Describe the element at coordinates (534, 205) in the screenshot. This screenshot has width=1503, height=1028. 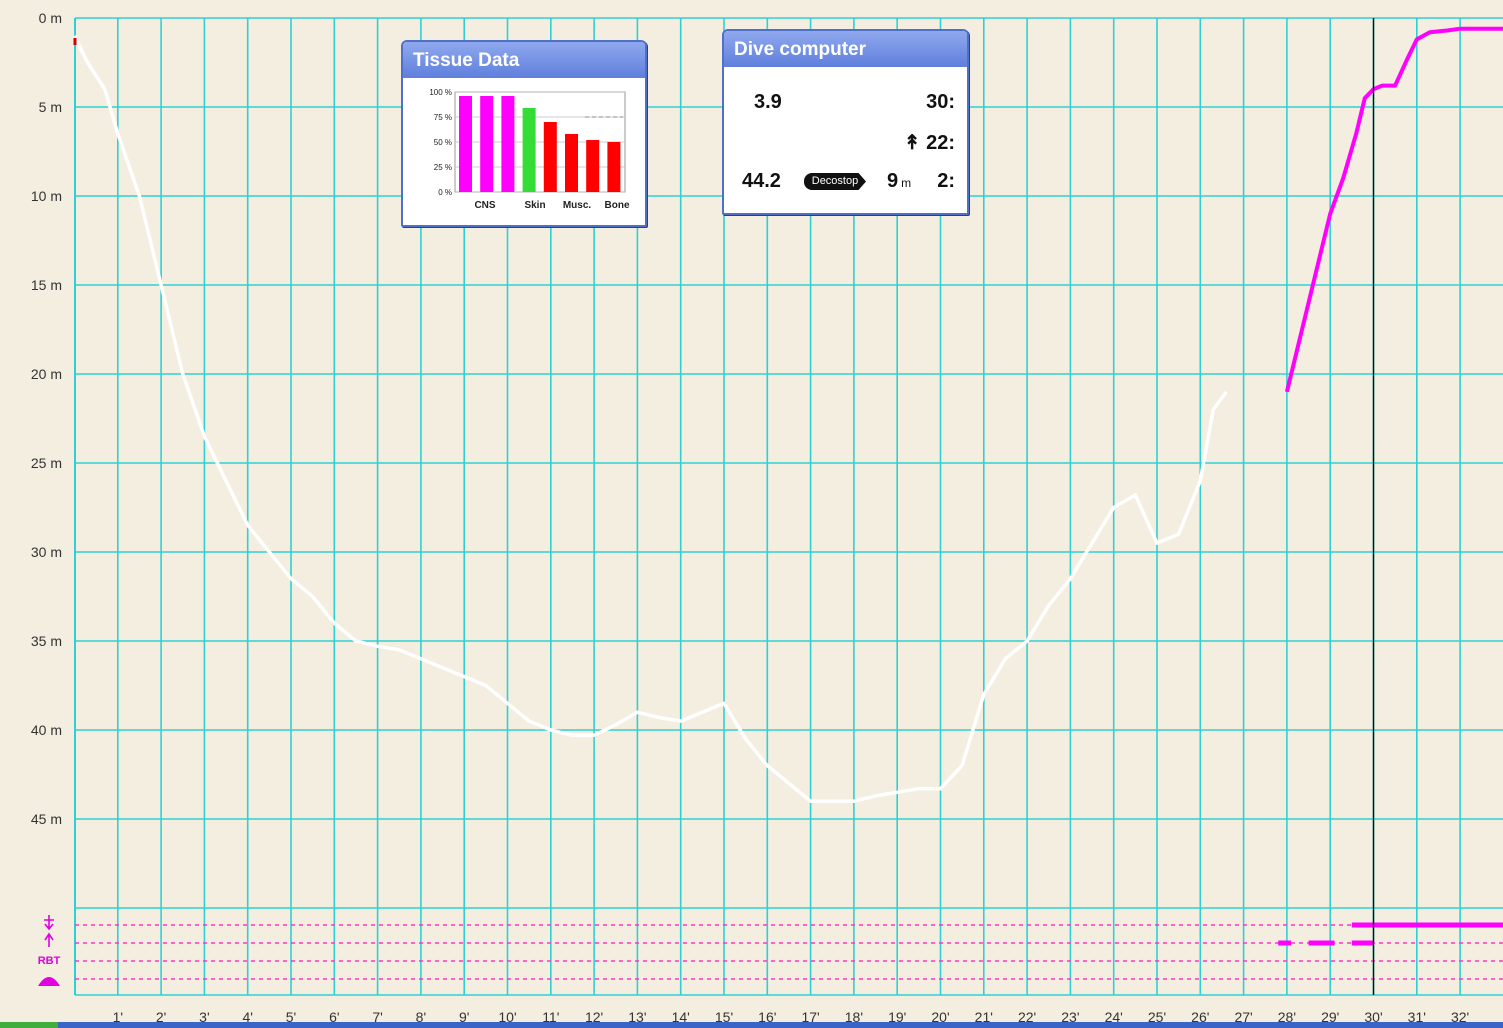
I see `tissue-x-label: Skin` at that location.